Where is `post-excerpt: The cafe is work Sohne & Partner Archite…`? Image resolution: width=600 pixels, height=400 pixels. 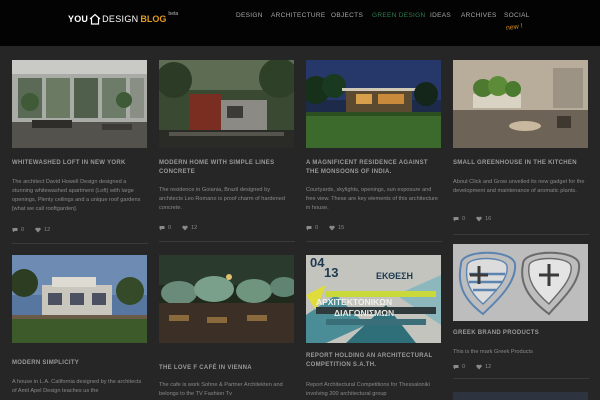 post-excerpt: The cafe is work Sohne & Partner Archite… is located at coordinates (221, 389).